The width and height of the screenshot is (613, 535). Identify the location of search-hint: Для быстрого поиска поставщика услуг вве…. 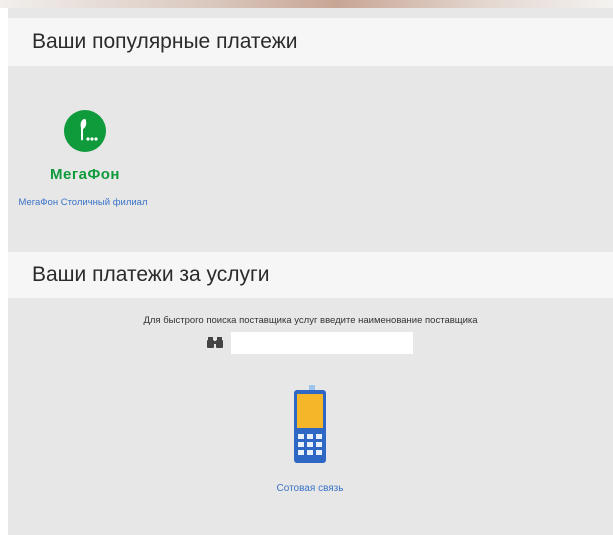
(310, 320).